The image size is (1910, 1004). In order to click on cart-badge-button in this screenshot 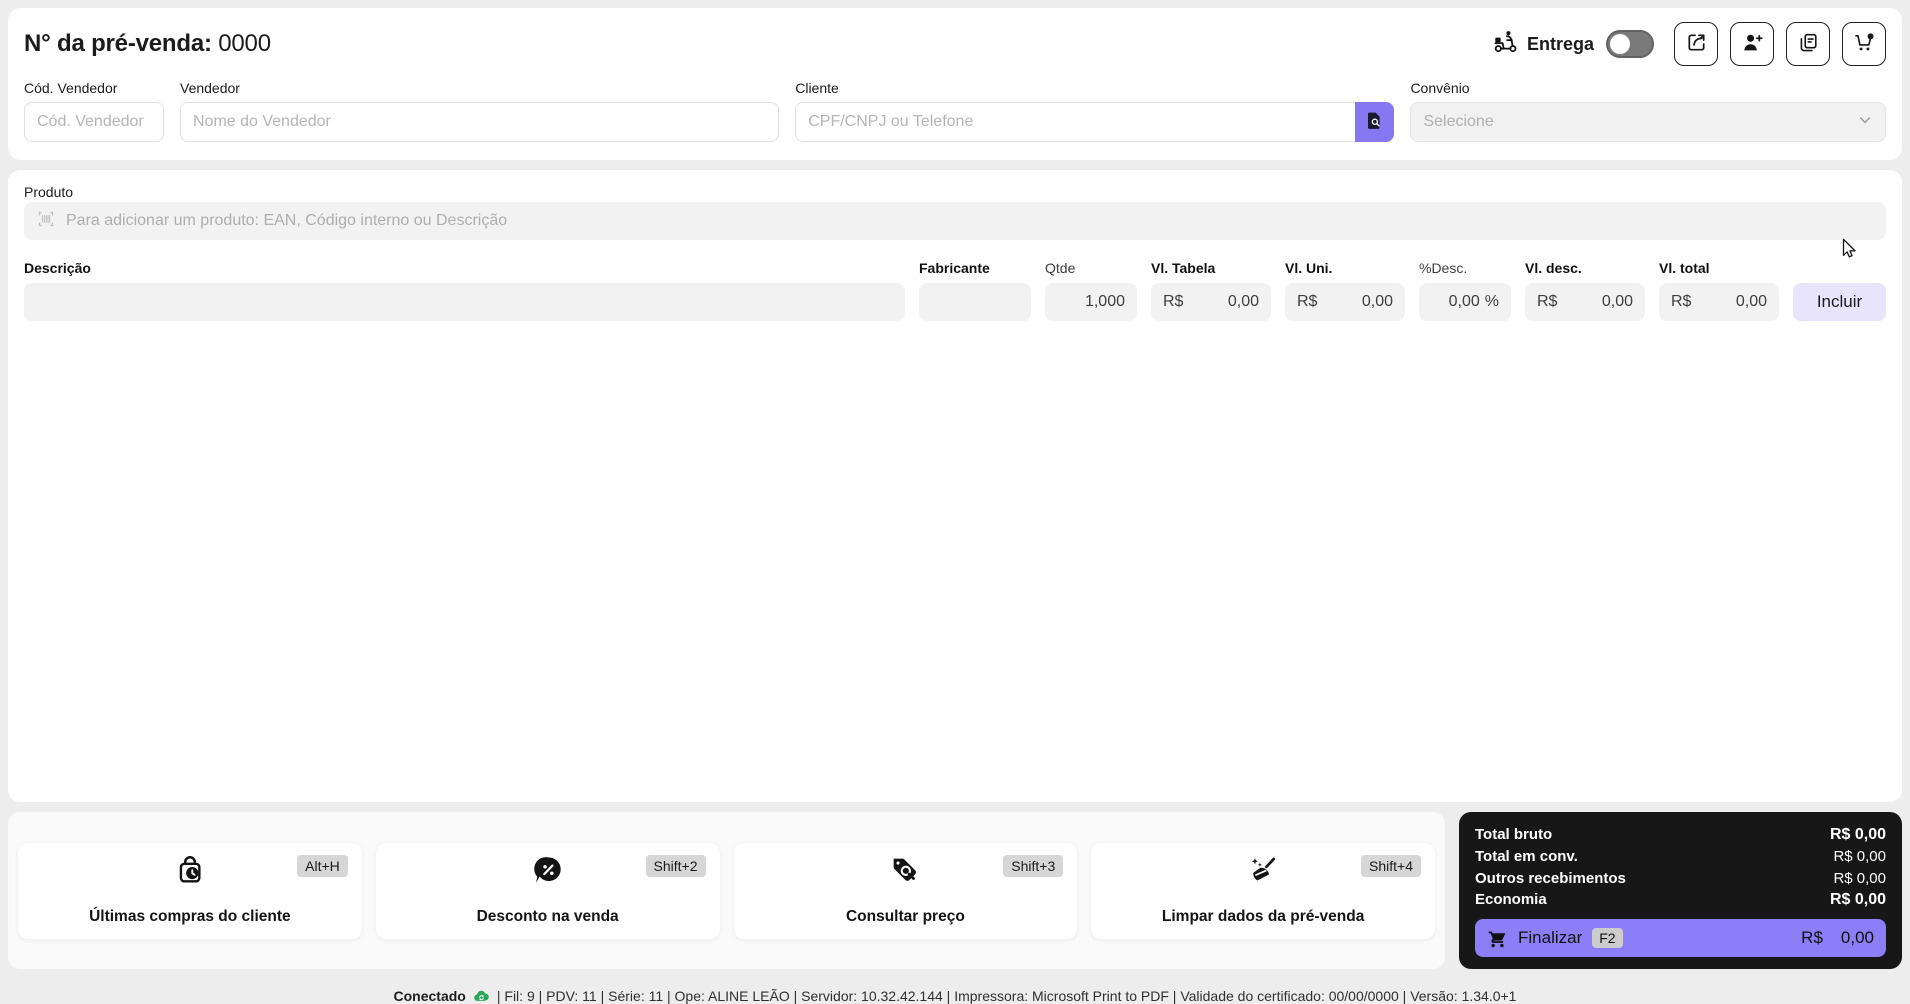, I will do `click(1864, 44)`.